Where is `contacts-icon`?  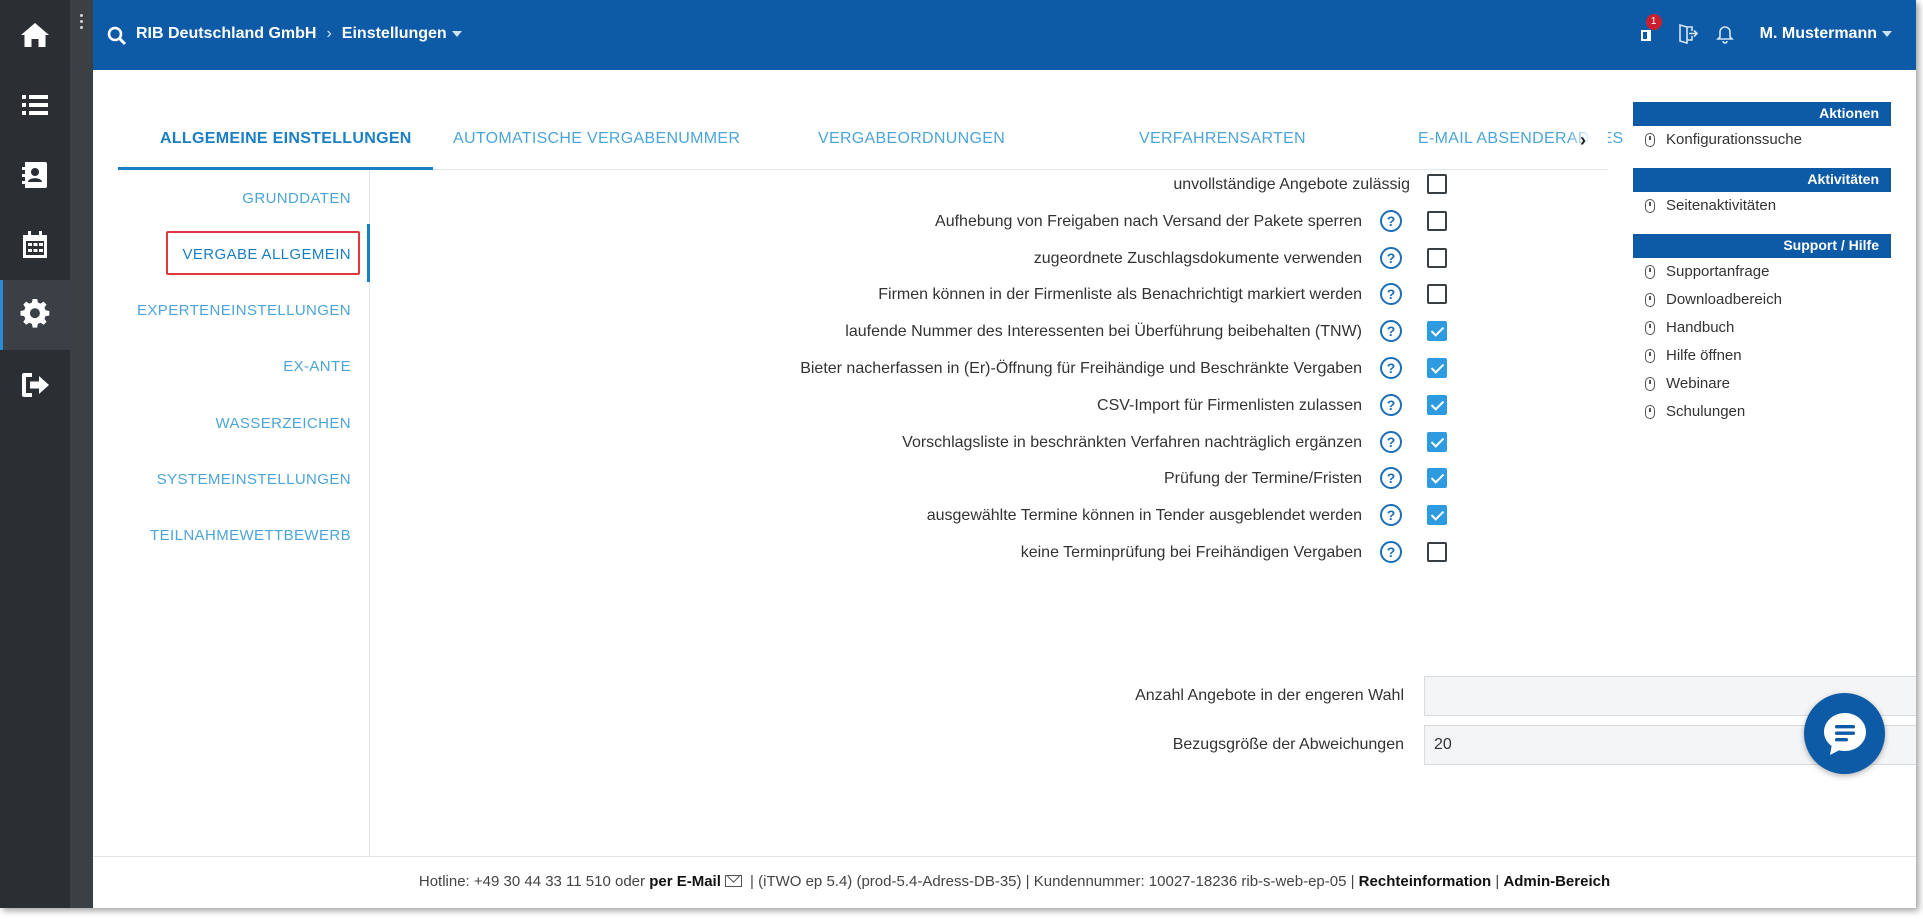
contacts-icon is located at coordinates (34, 175).